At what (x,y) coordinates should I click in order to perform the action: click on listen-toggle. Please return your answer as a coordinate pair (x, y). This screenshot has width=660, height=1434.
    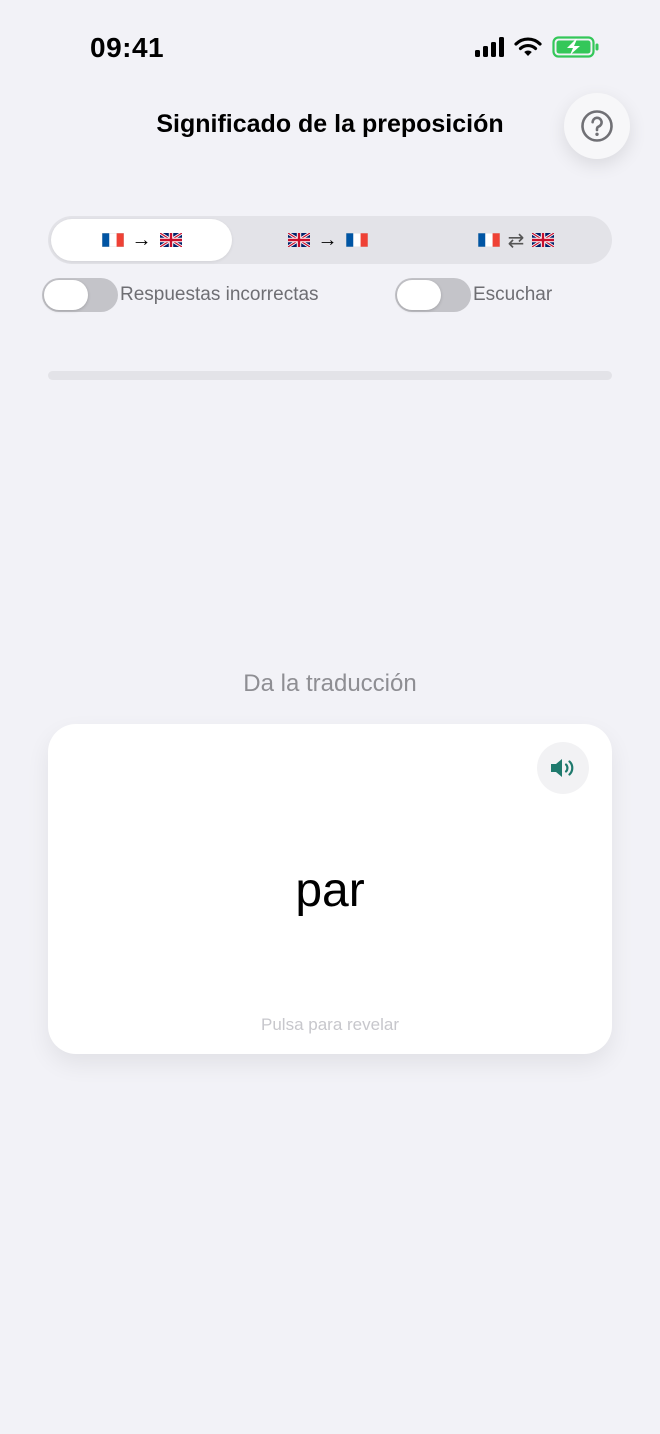
    Looking at the image, I should click on (433, 295).